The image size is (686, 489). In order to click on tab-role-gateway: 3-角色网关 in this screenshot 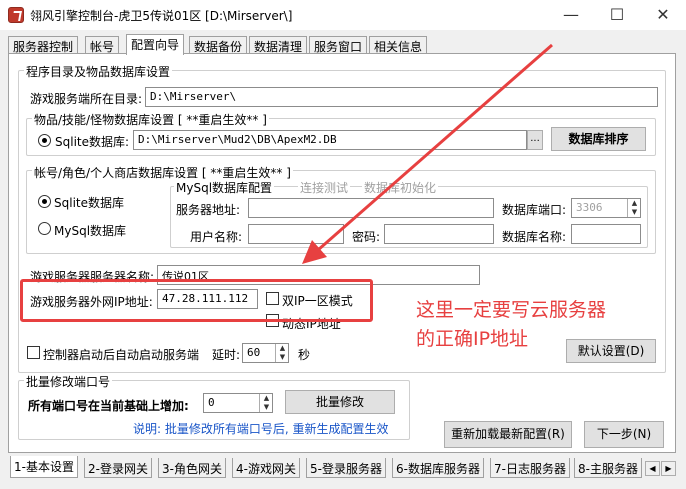, I will do `click(192, 468)`.